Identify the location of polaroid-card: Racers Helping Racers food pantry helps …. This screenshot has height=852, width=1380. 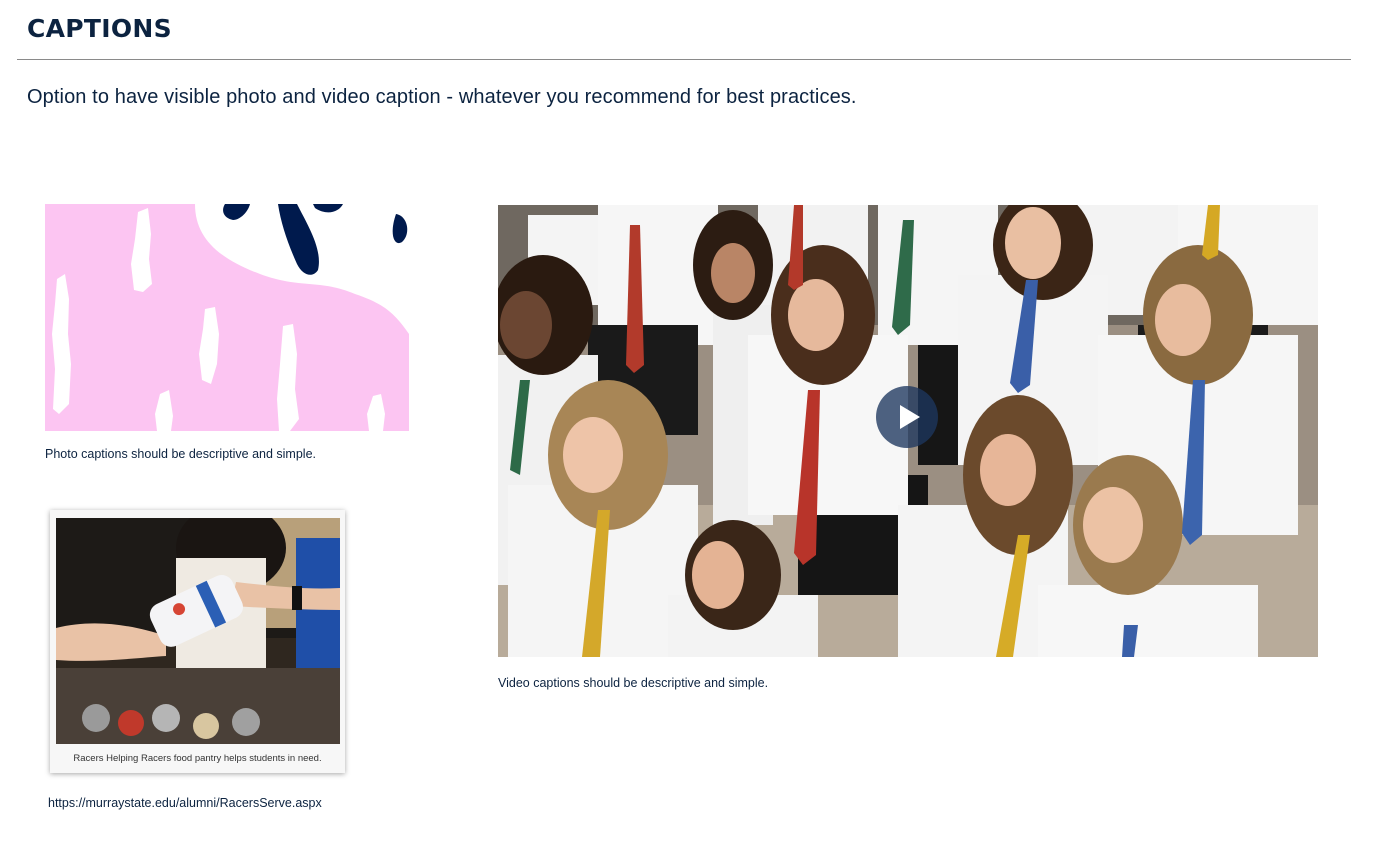
(197, 641).